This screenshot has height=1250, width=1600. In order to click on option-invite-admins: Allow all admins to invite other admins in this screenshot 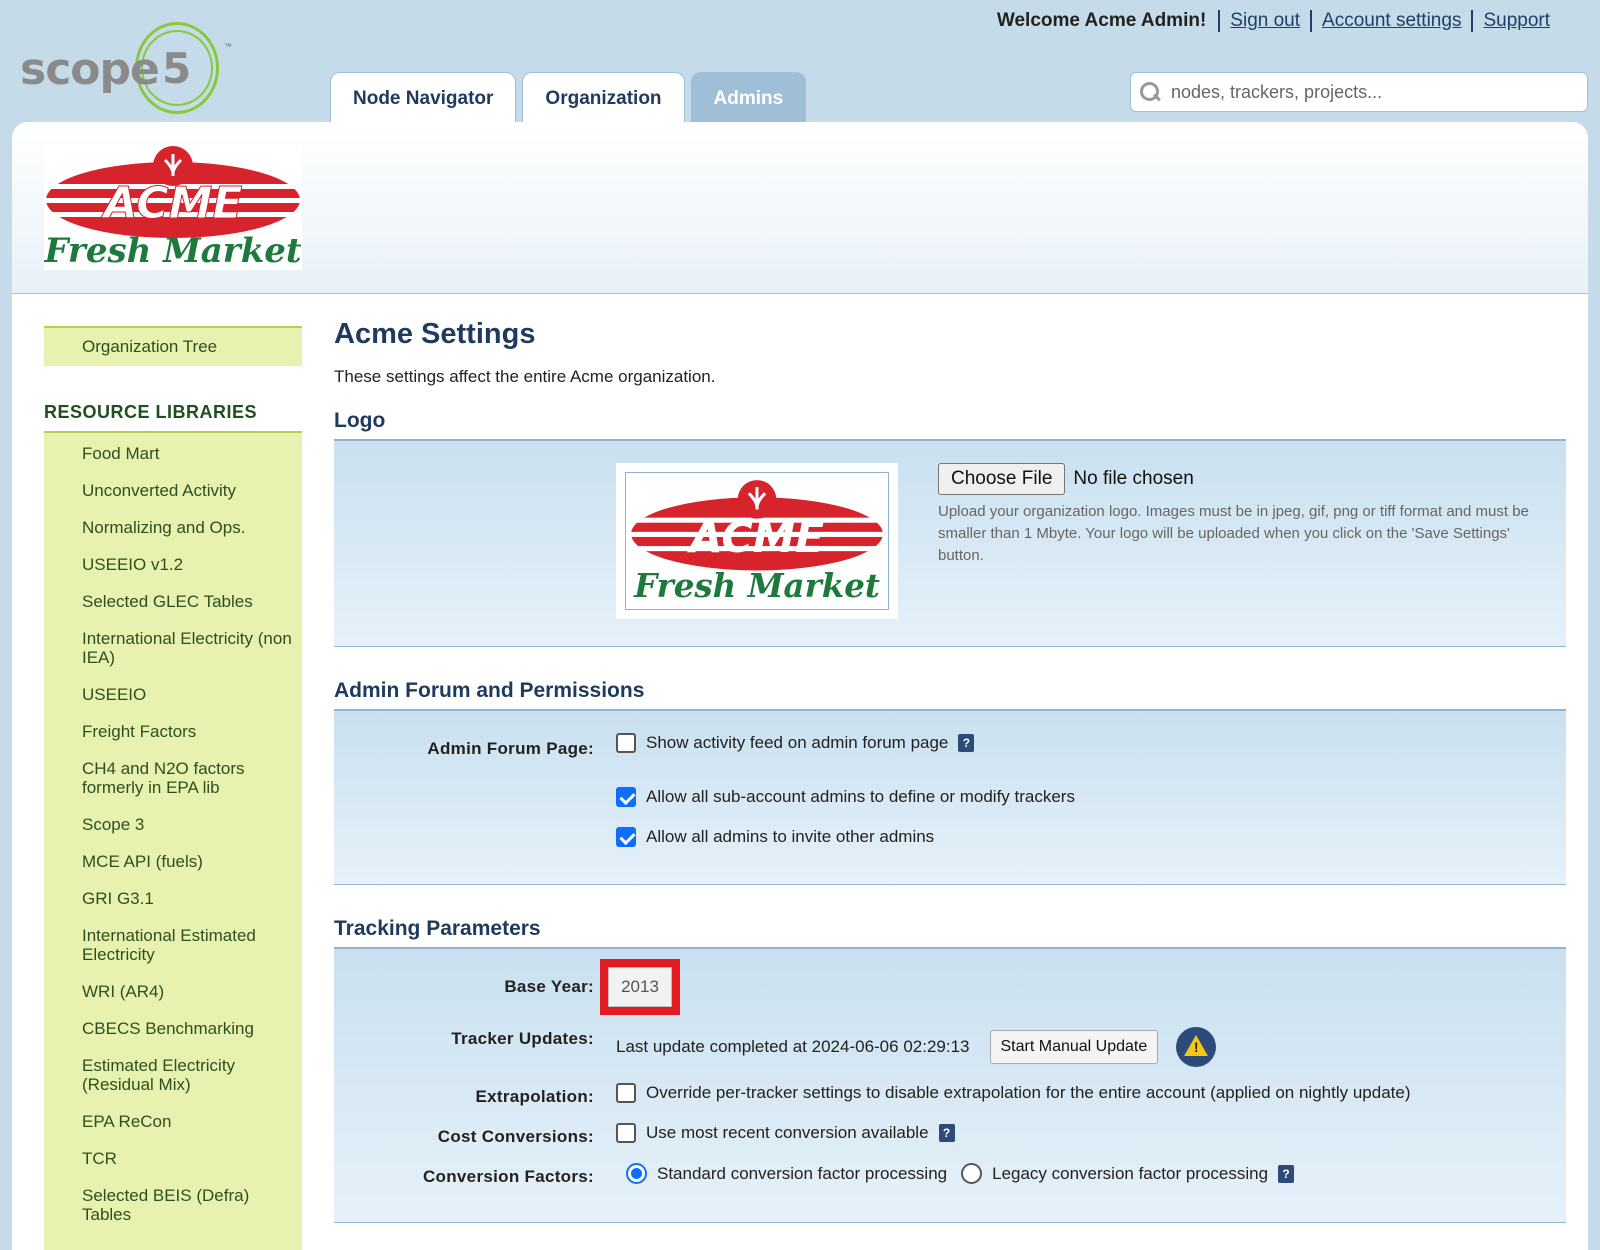, I will do `click(775, 837)`.